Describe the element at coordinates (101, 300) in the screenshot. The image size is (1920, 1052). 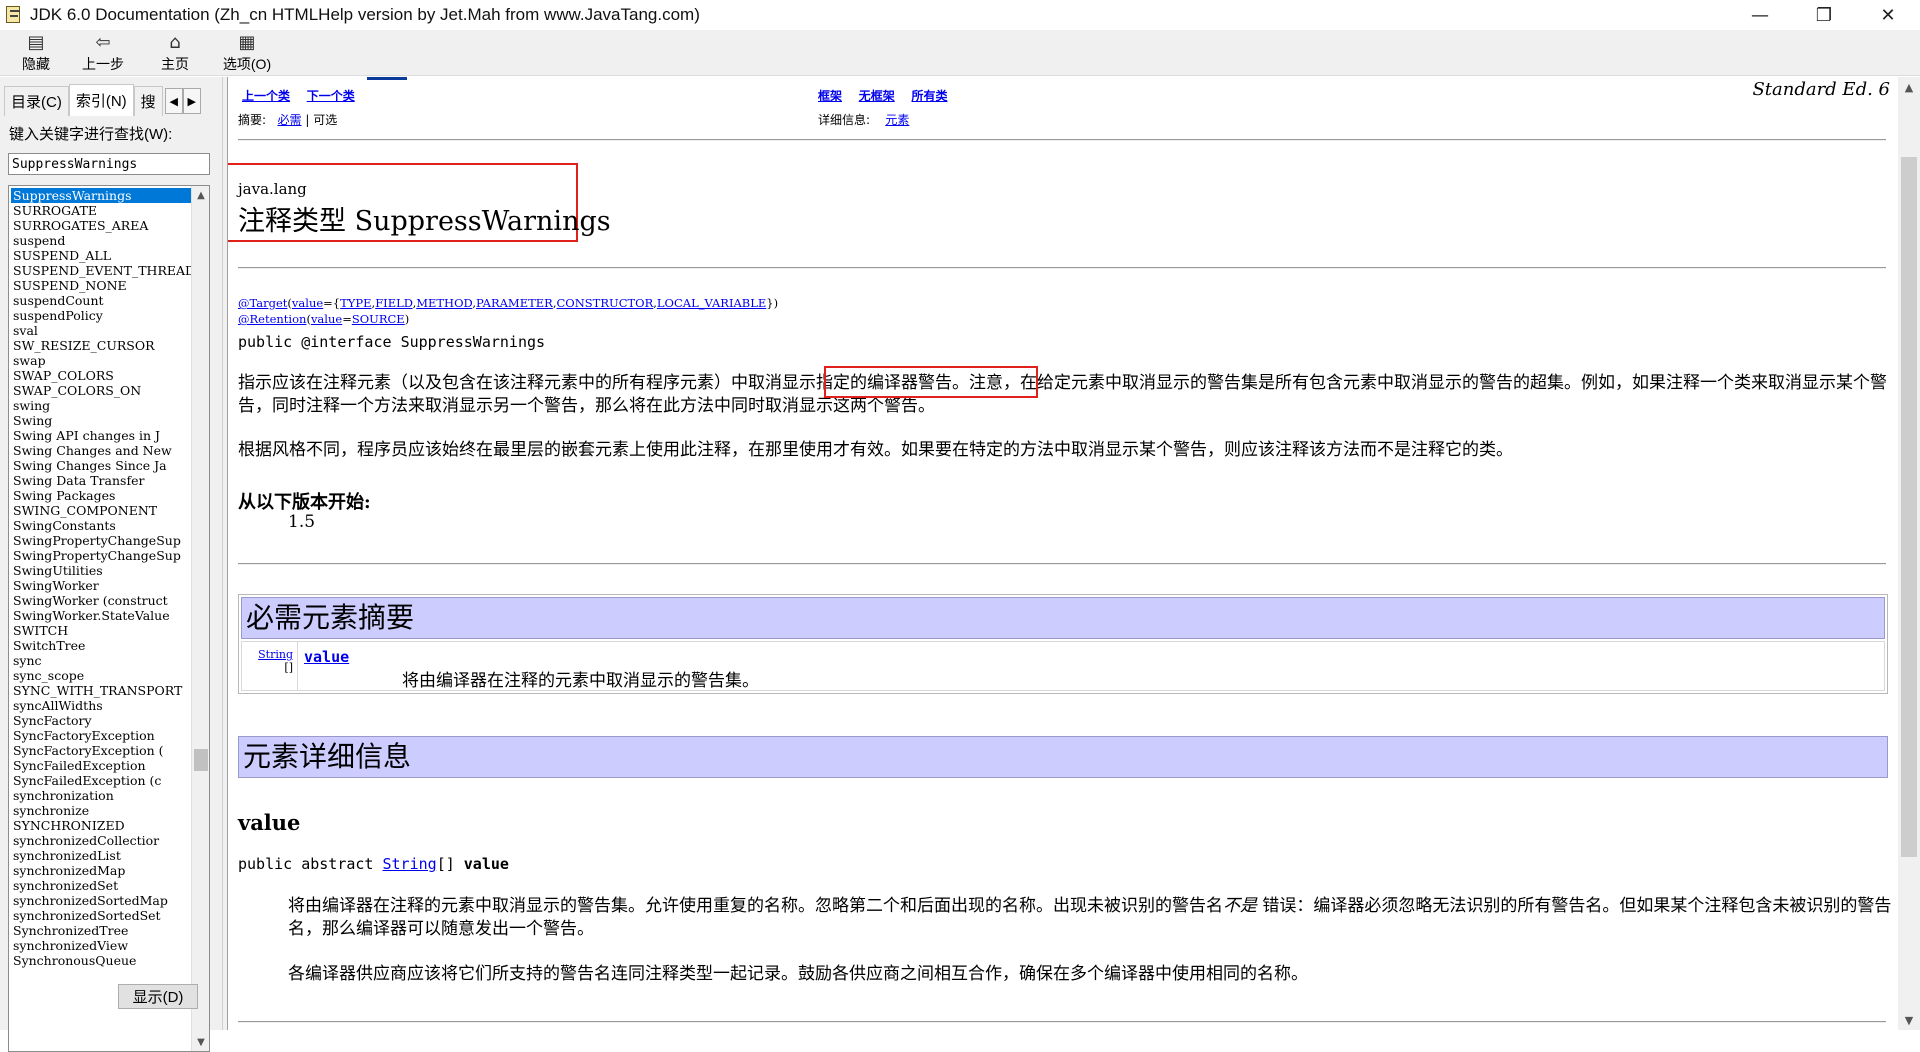
I see `list-item: suspendCount` at that location.